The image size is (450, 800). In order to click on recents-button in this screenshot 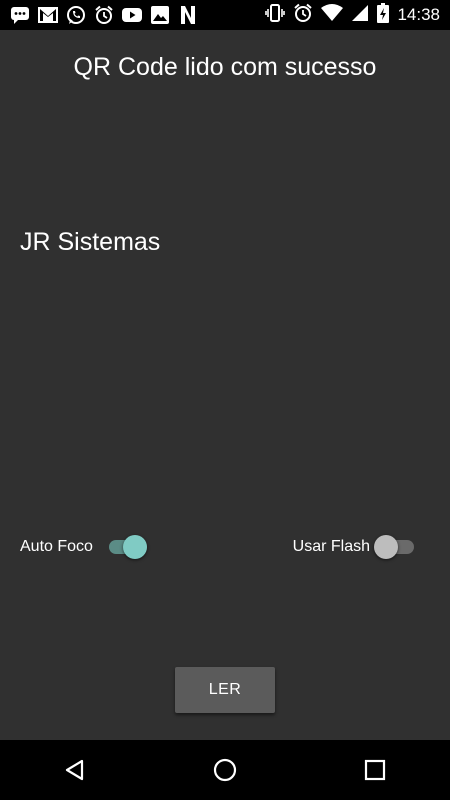, I will do `click(375, 770)`.